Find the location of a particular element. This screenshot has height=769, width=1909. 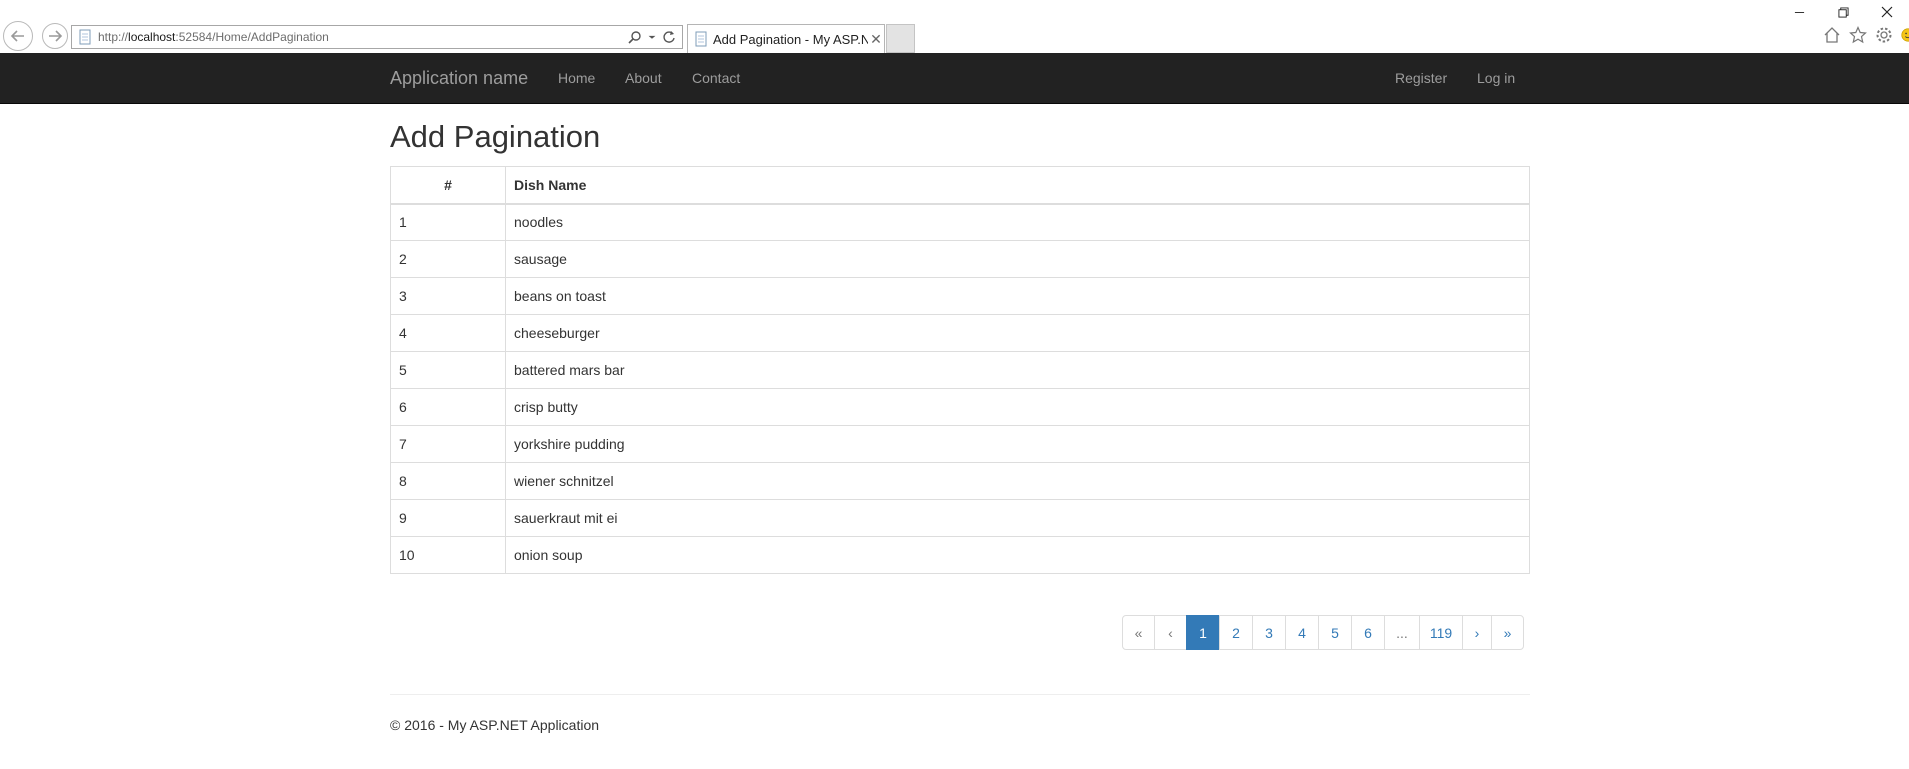

dish-name: sausage is located at coordinates (1017, 259).